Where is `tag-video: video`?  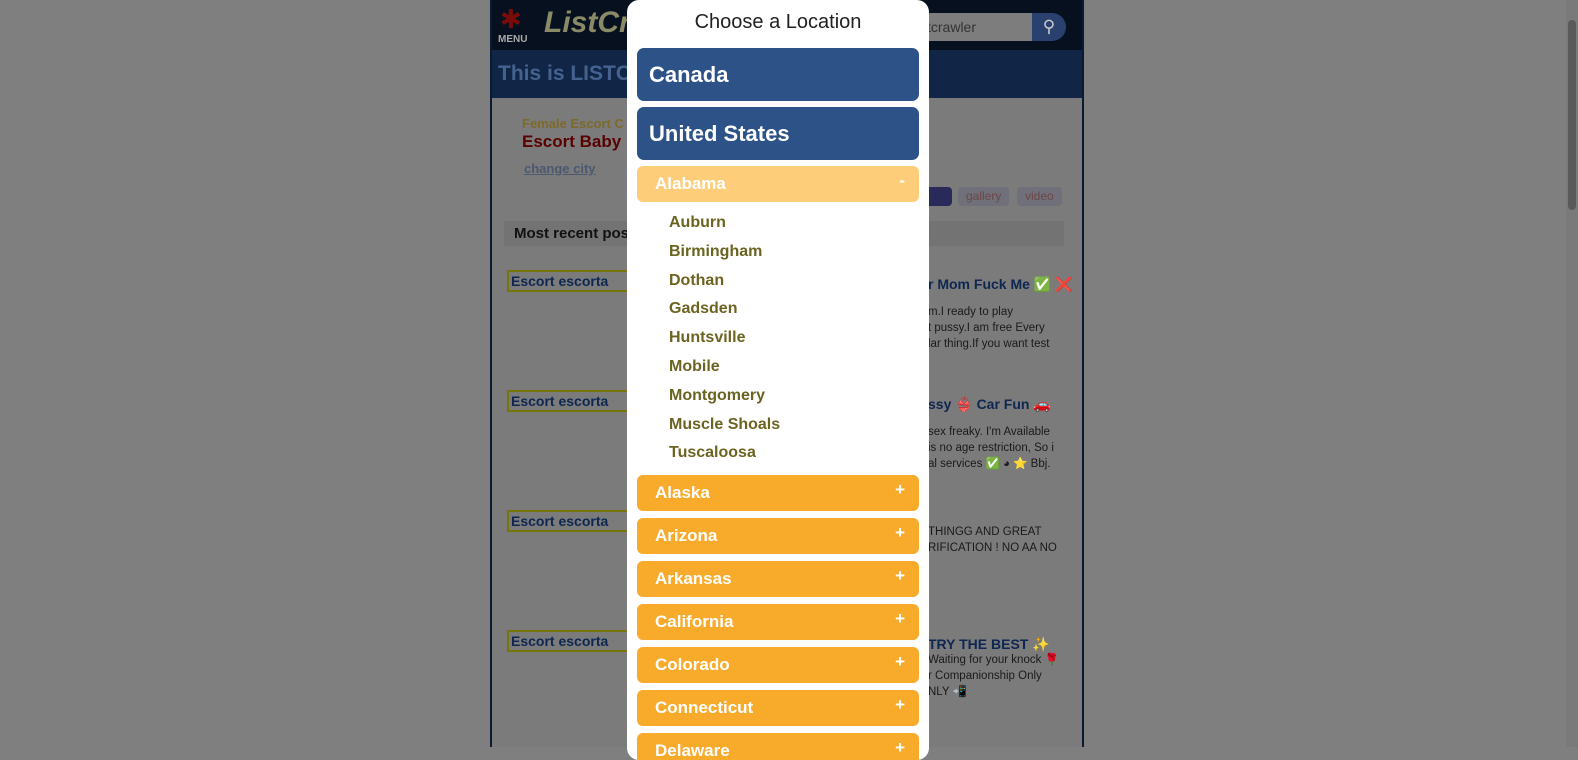 tag-video: video is located at coordinates (1039, 196).